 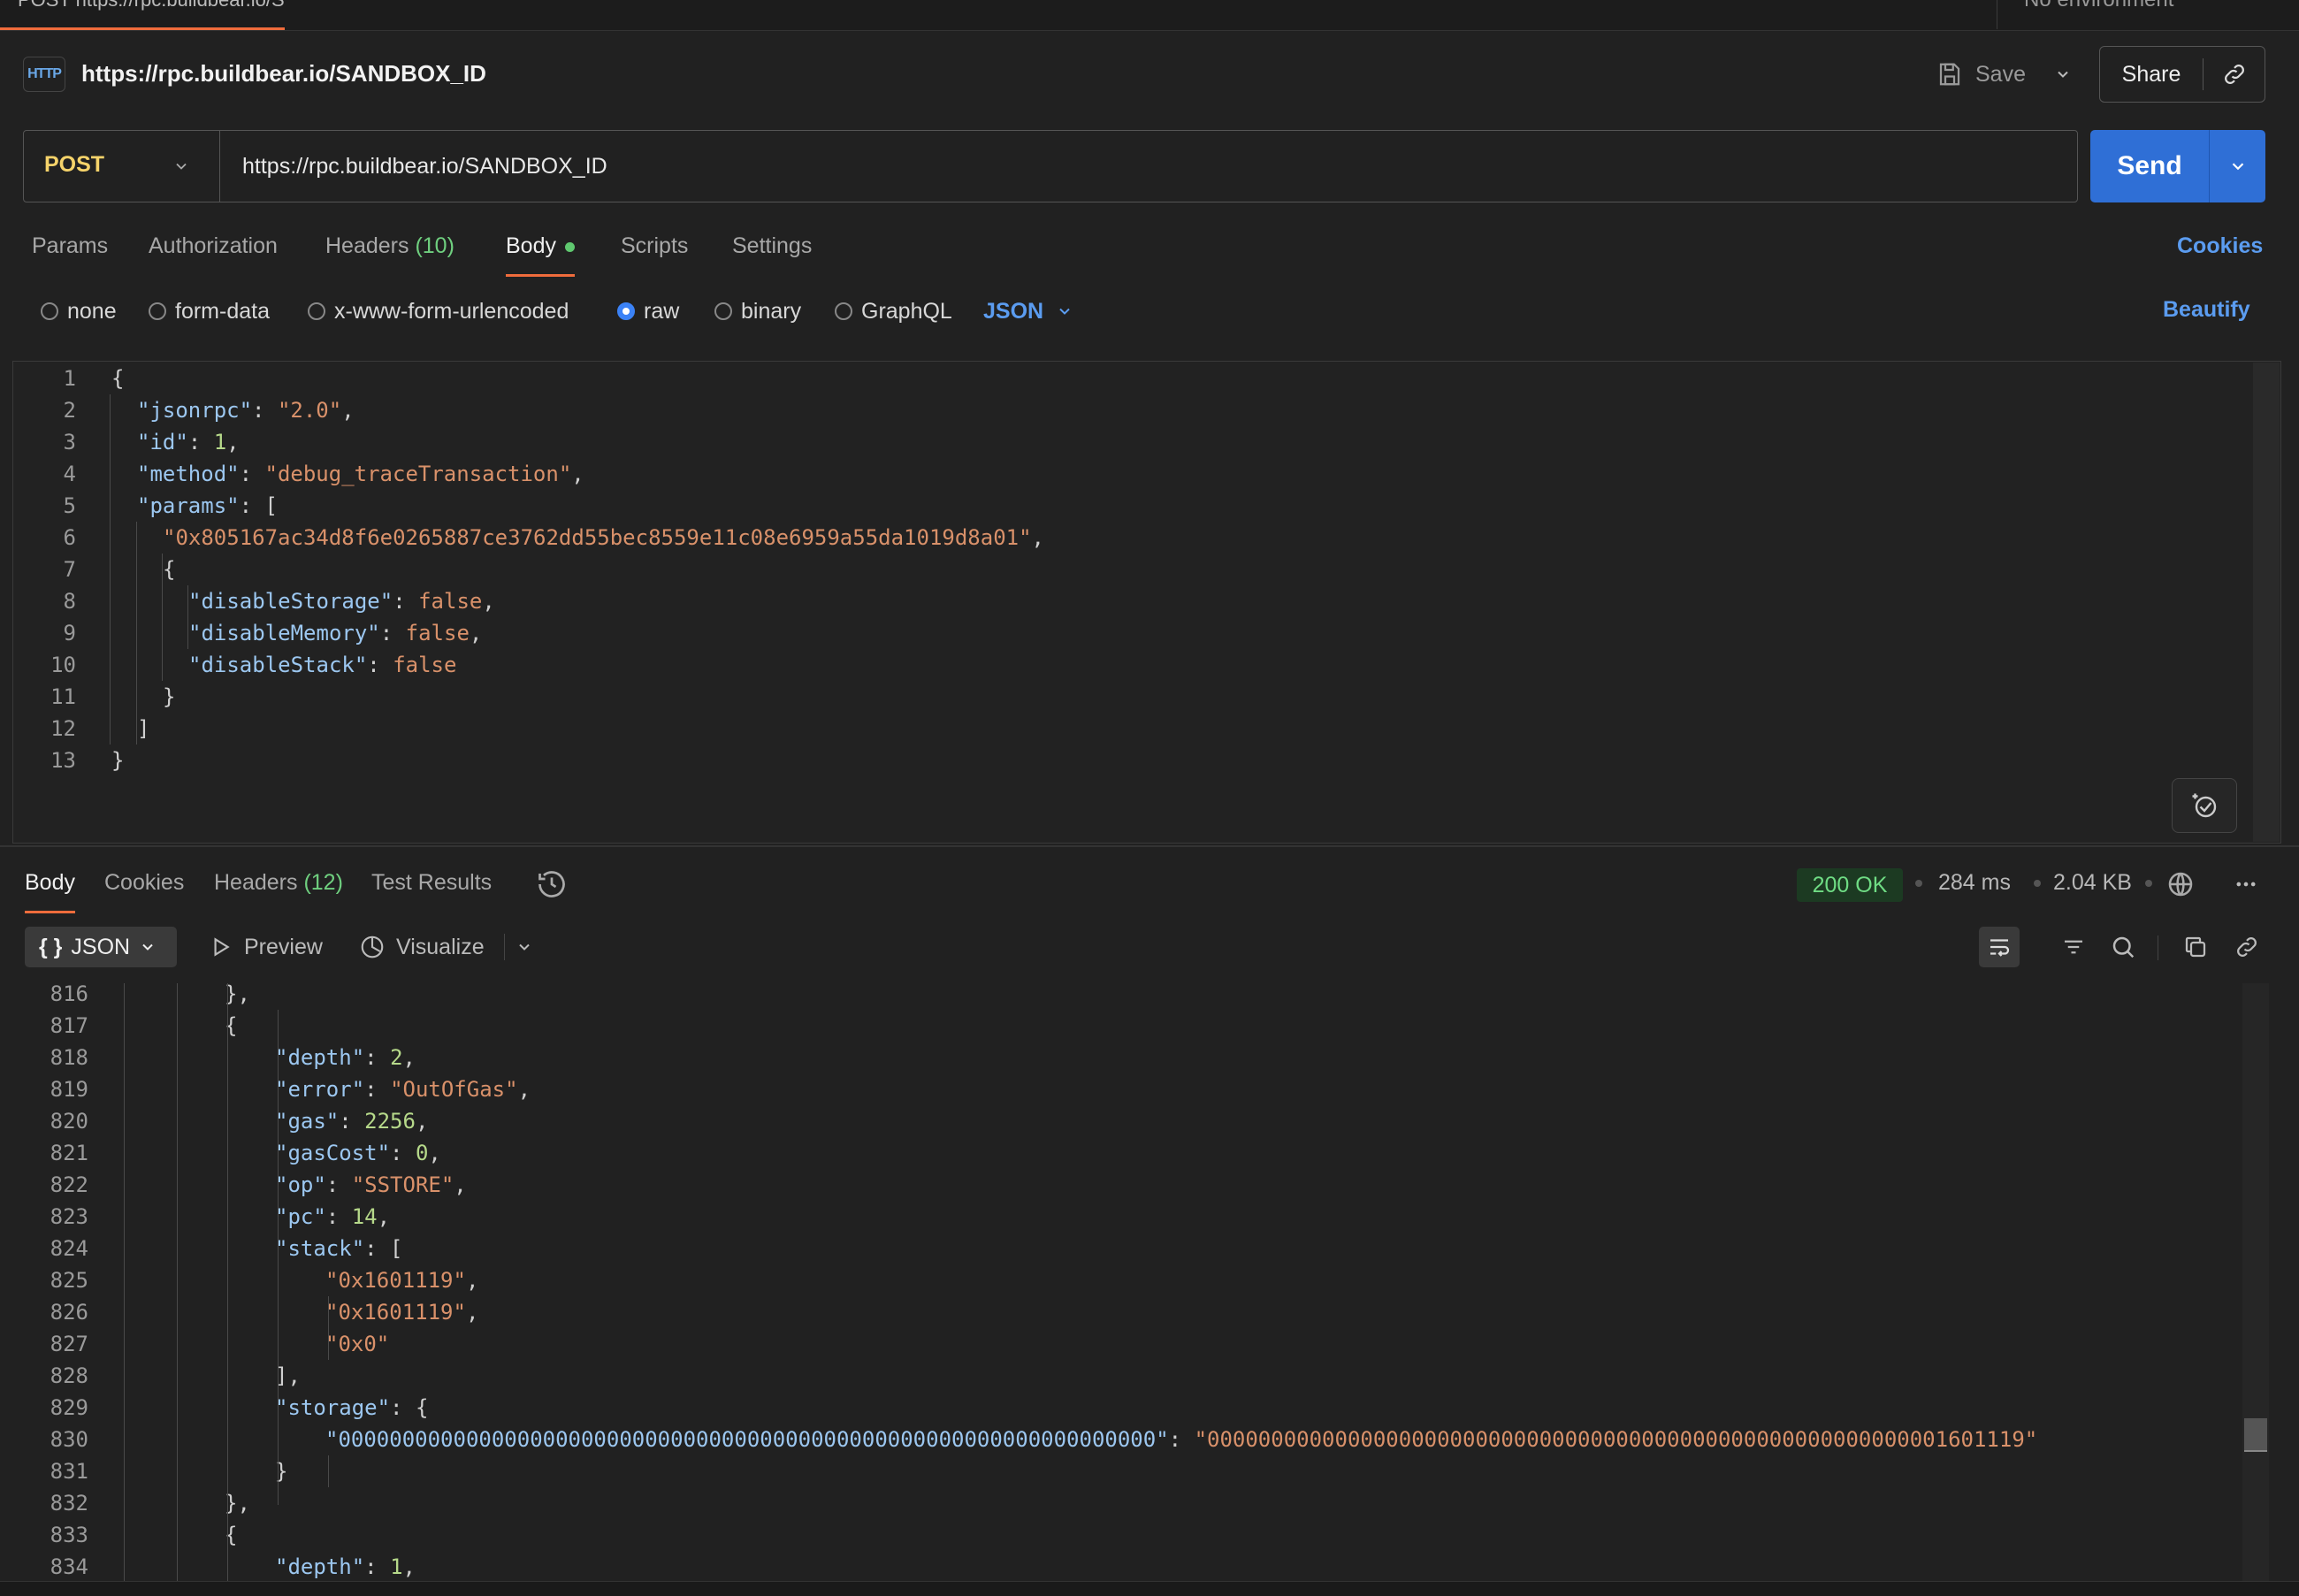 What do you see at coordinates (431, 890) in the screenshot?
I see `response-tab-test-results: Test Results` at bounding box center [431, 890].